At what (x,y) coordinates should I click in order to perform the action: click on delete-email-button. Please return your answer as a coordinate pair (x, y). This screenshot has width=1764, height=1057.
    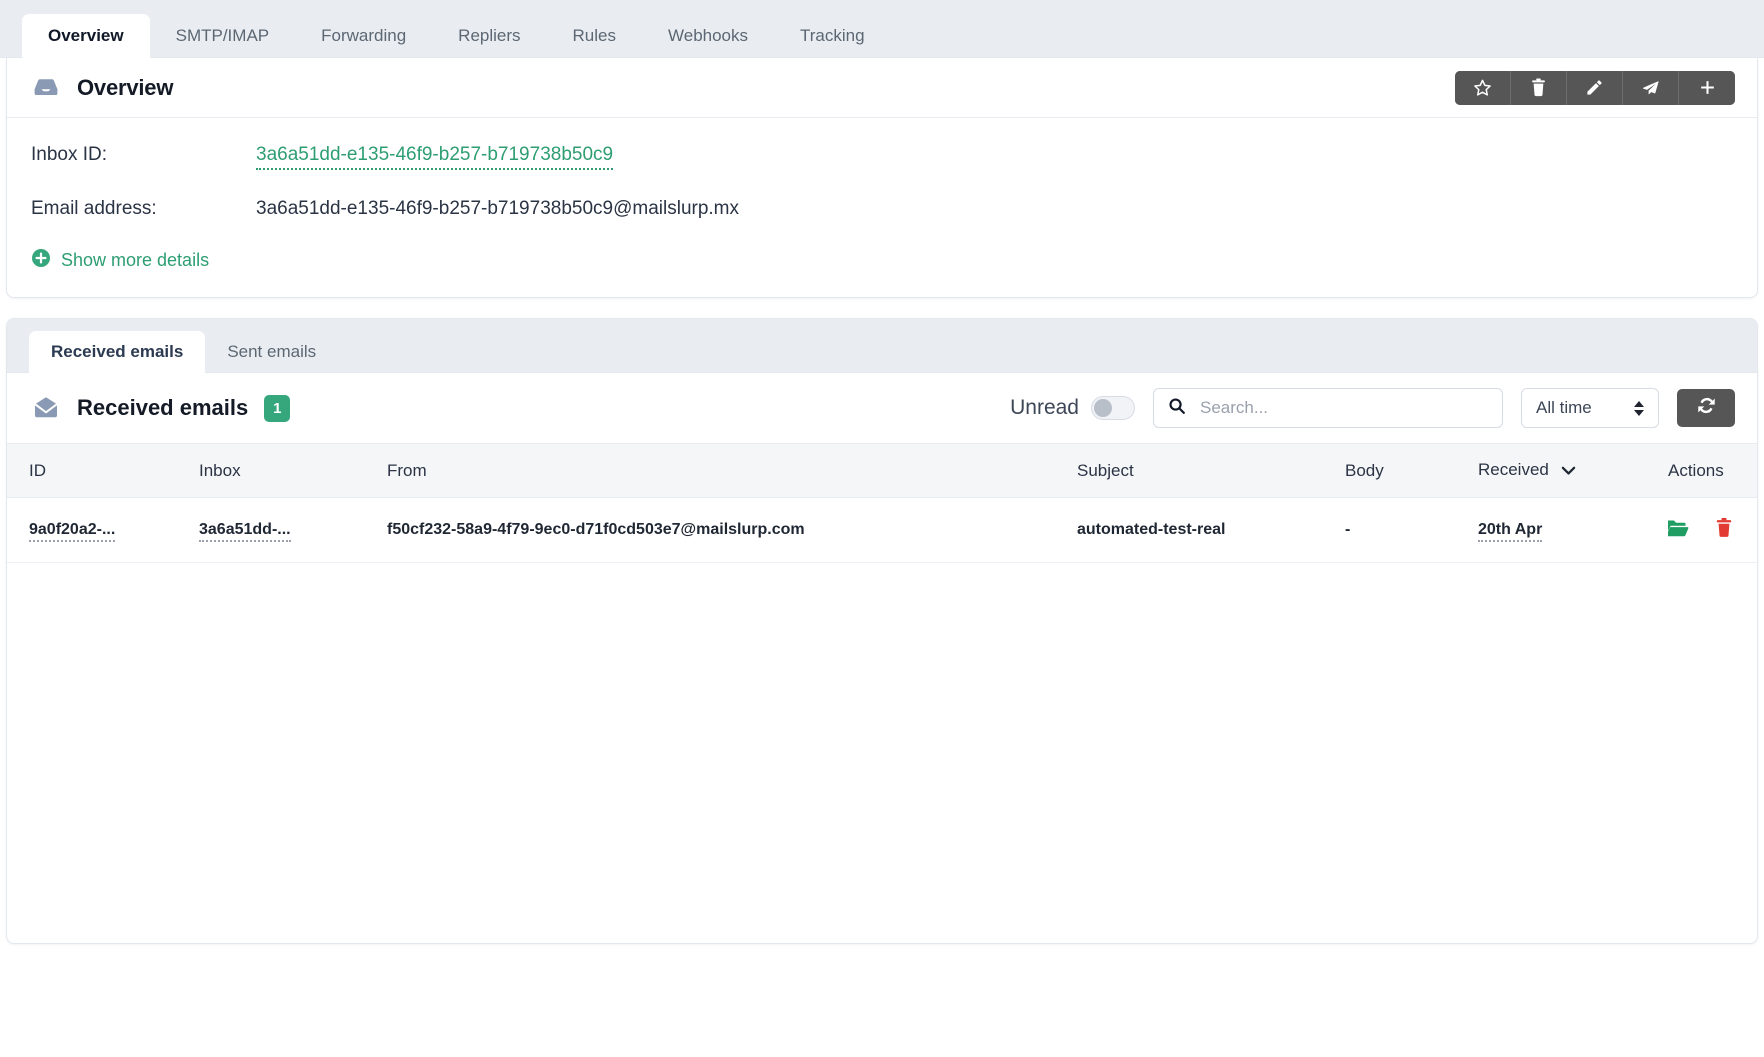
    Looking at the image, I should click on (1724, 530).